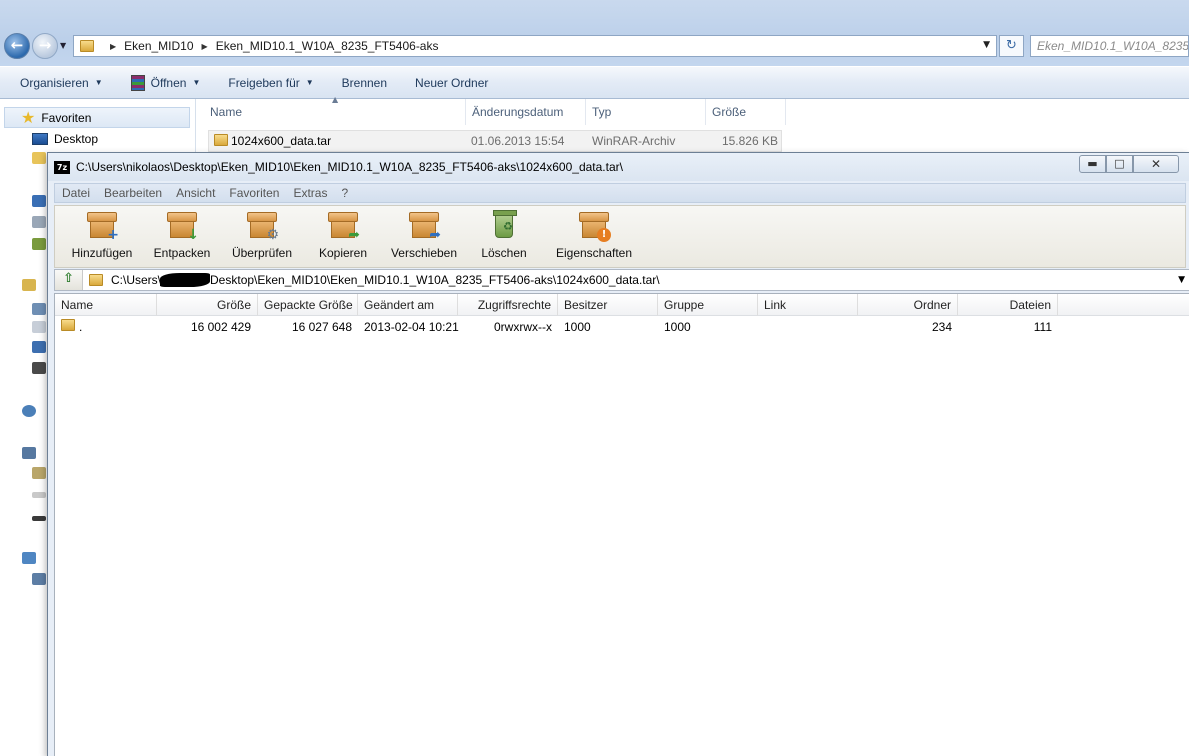  What do you see at coordinates (29, 285) in the screenshot?
I see `libraries-icon` at bounding box center [29, 285].